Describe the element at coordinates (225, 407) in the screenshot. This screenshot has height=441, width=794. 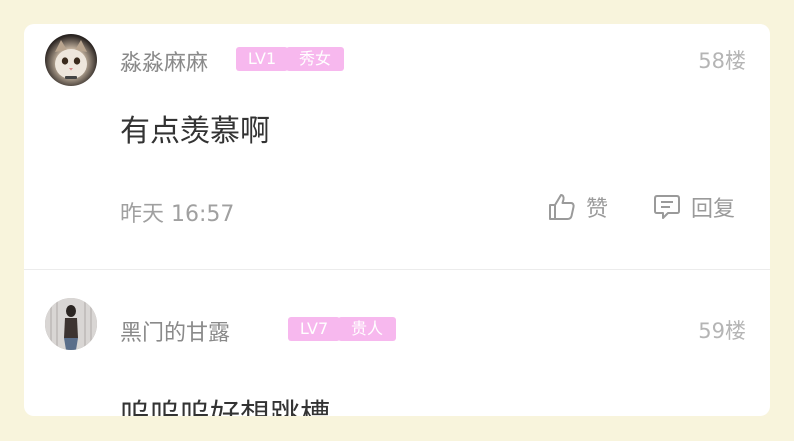
I see `comment-text: 呜呜呜好想跳槽` at that location.